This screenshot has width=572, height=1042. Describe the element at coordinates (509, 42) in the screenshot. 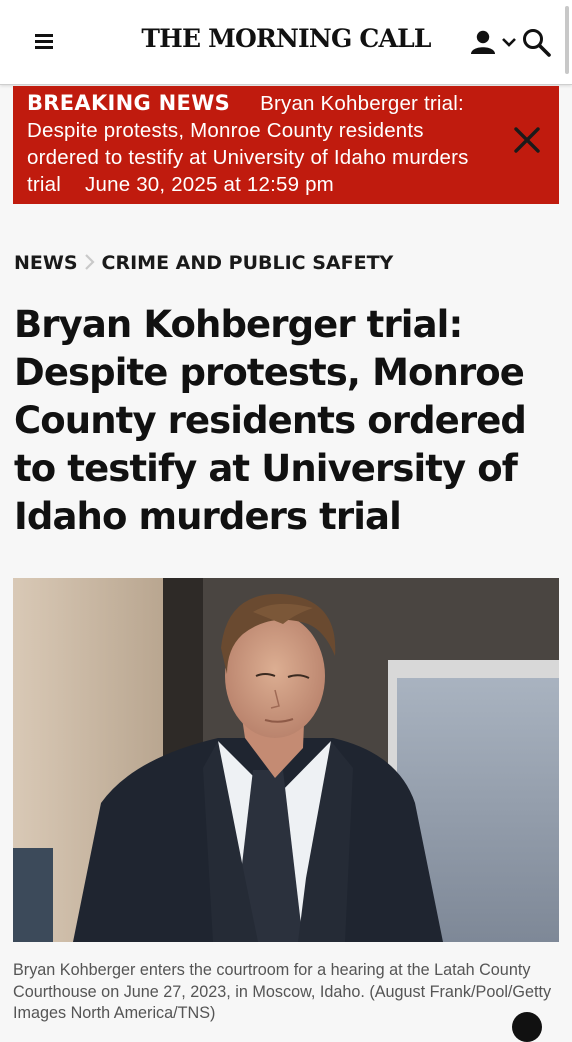

I see `chevron-down-icon` at that location.